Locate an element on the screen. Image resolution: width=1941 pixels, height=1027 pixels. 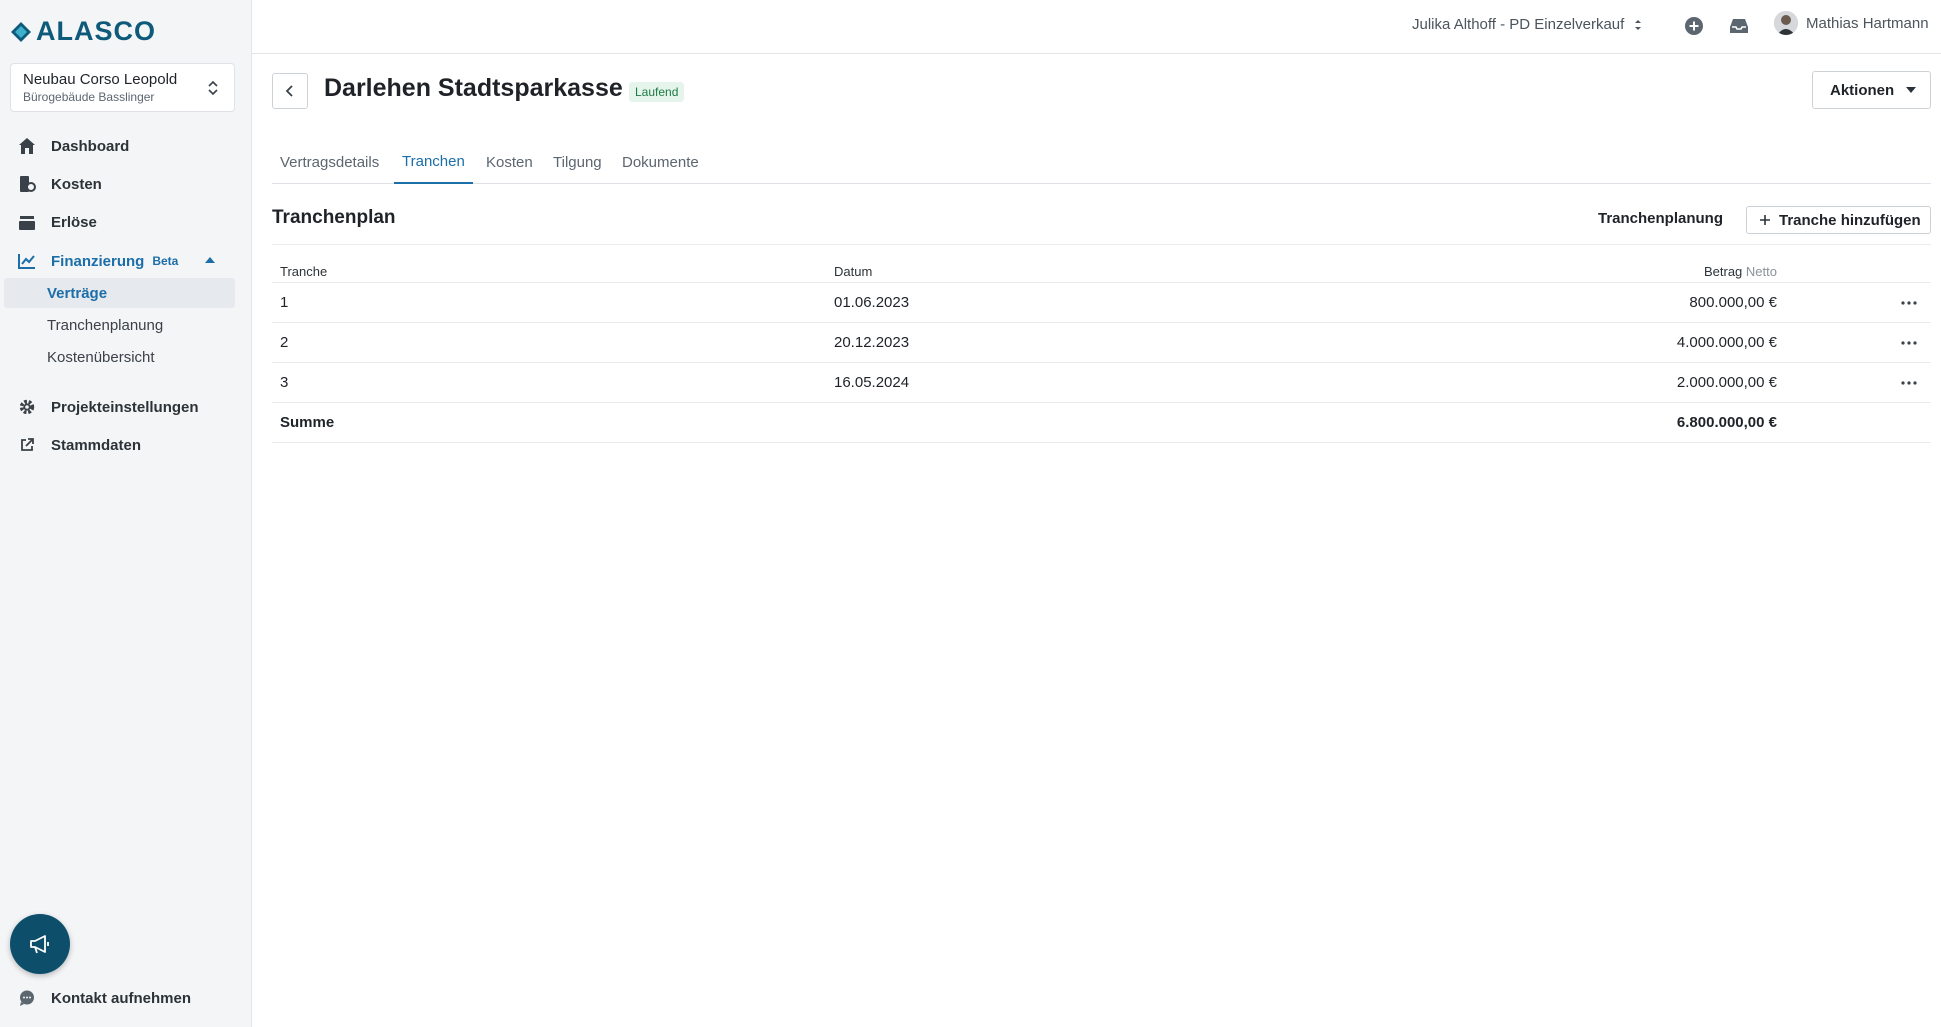
chevron-left-icon is located at coordinates (289, 91).